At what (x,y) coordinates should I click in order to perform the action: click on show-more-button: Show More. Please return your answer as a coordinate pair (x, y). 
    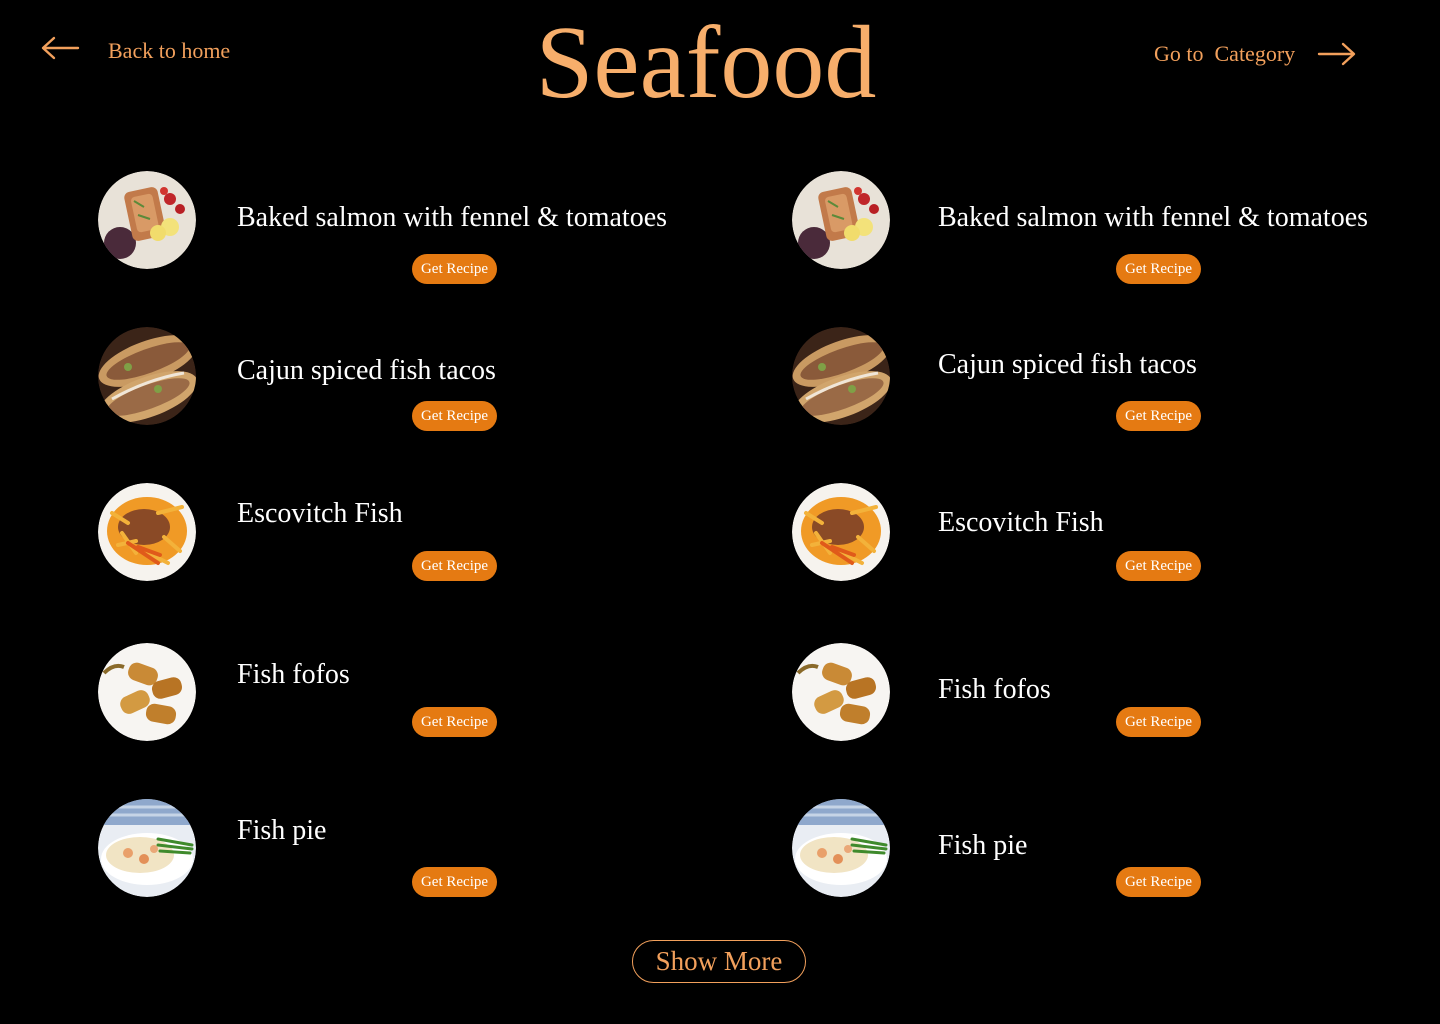
    Looking at the image, I should click on (719, 961).